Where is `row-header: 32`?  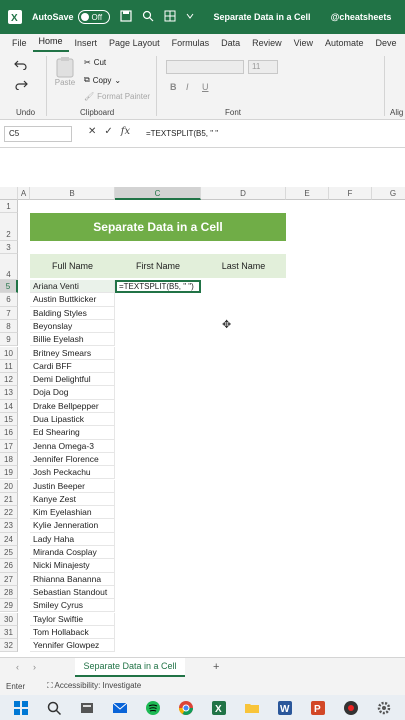 row-header: 32 is located at coordinates (9, 646).